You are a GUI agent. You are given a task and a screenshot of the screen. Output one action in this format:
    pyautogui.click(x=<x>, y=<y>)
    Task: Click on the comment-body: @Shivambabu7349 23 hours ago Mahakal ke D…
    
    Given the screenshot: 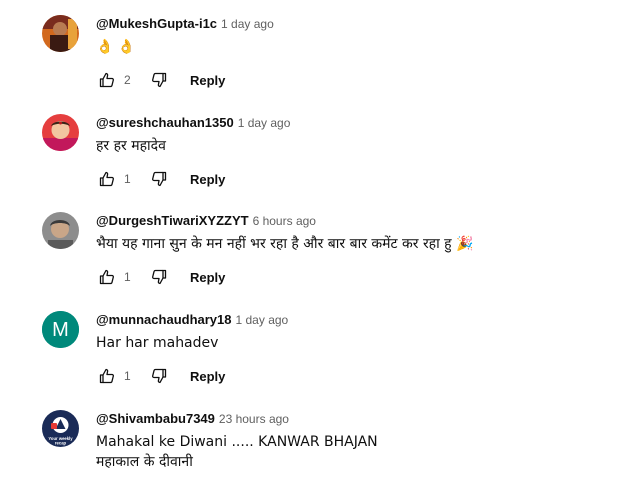 What is the action you would take?
    pyautogui.click(x=351, y=441)
    